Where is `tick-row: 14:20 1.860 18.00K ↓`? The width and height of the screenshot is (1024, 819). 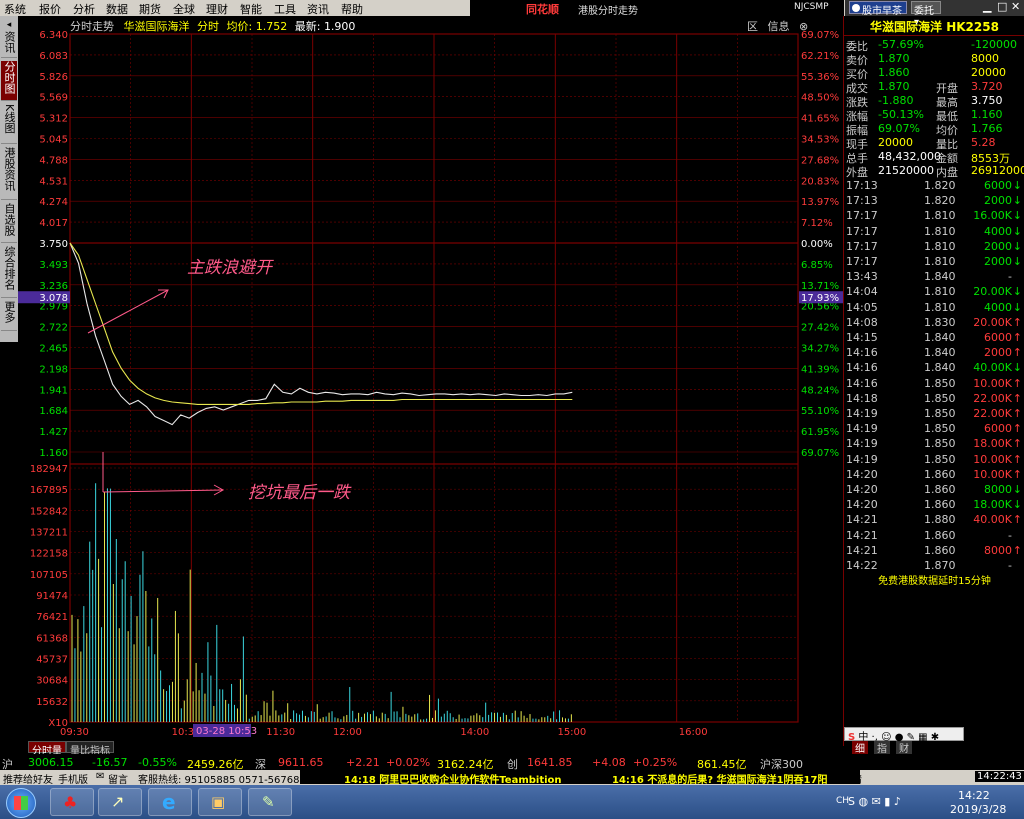
tick-row: 14:20 1.860 18.00K ↓ is located at coordinates (934, 505).